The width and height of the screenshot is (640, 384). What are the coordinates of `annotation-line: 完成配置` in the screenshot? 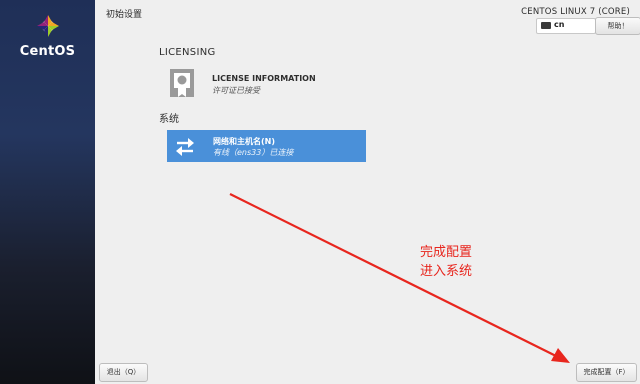 It's located at (446, 252).